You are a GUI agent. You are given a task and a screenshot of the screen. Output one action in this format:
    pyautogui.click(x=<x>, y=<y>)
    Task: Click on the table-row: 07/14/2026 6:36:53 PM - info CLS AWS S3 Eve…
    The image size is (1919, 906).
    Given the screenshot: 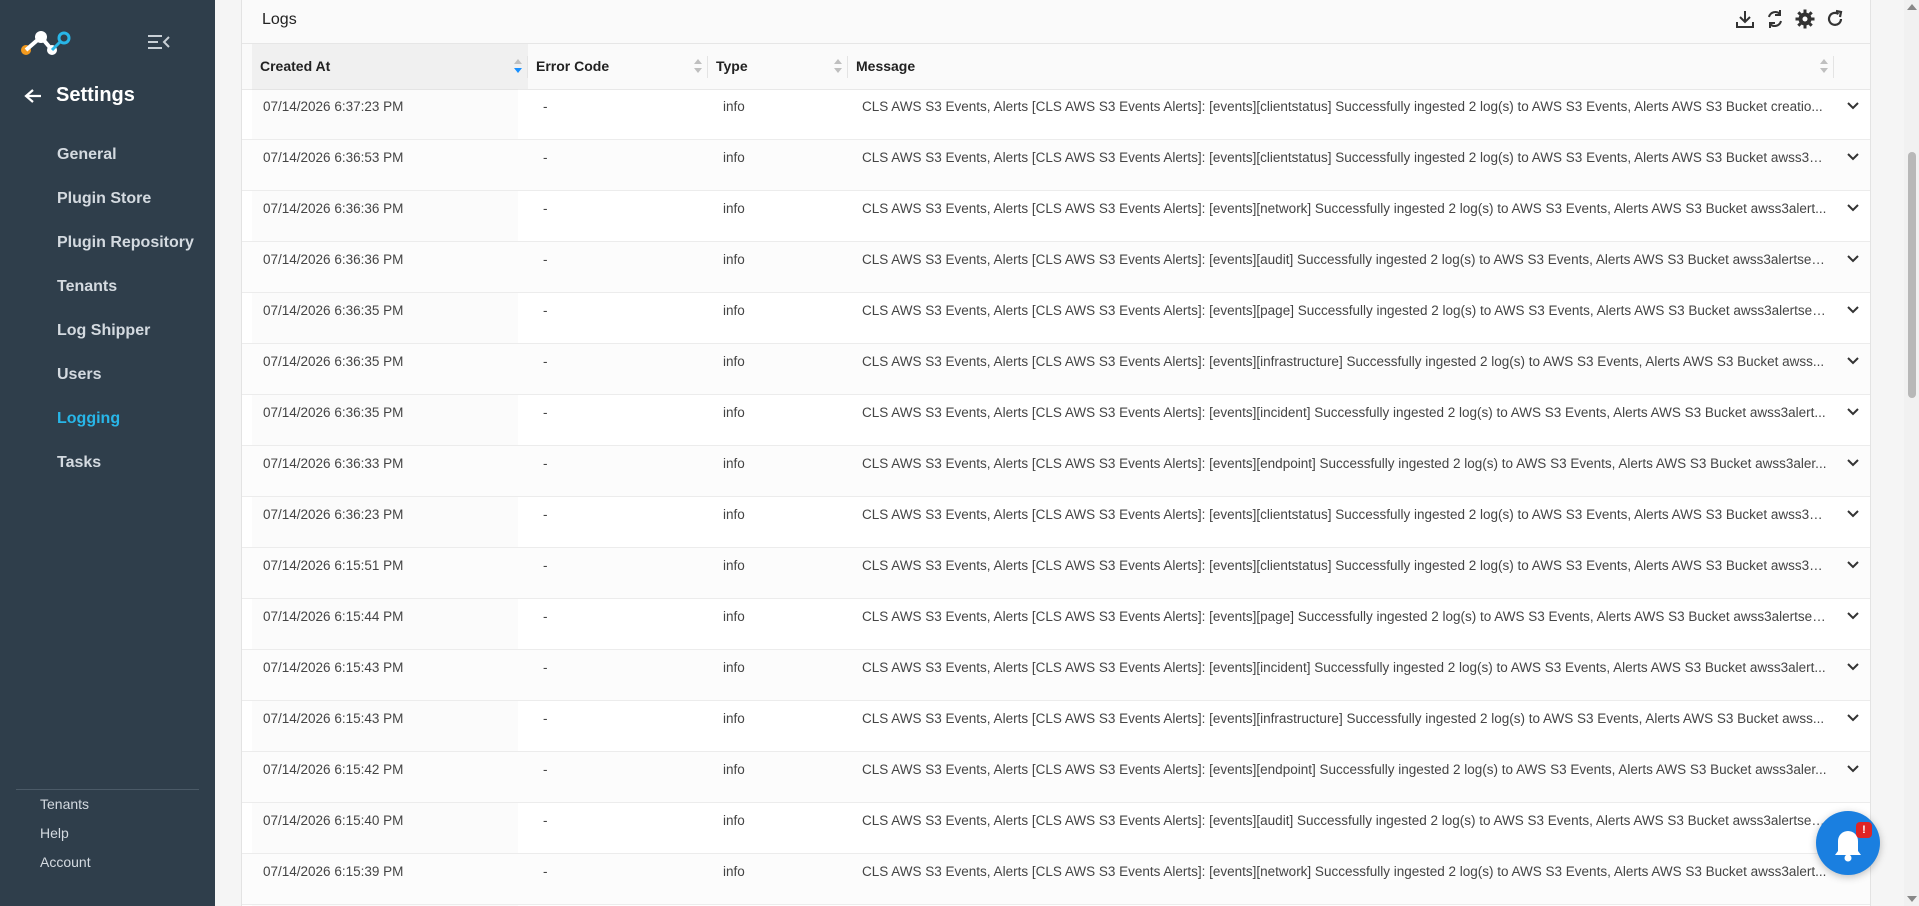 What is the action you would take?
    pyautogui.click(x=1056, y=165)
    